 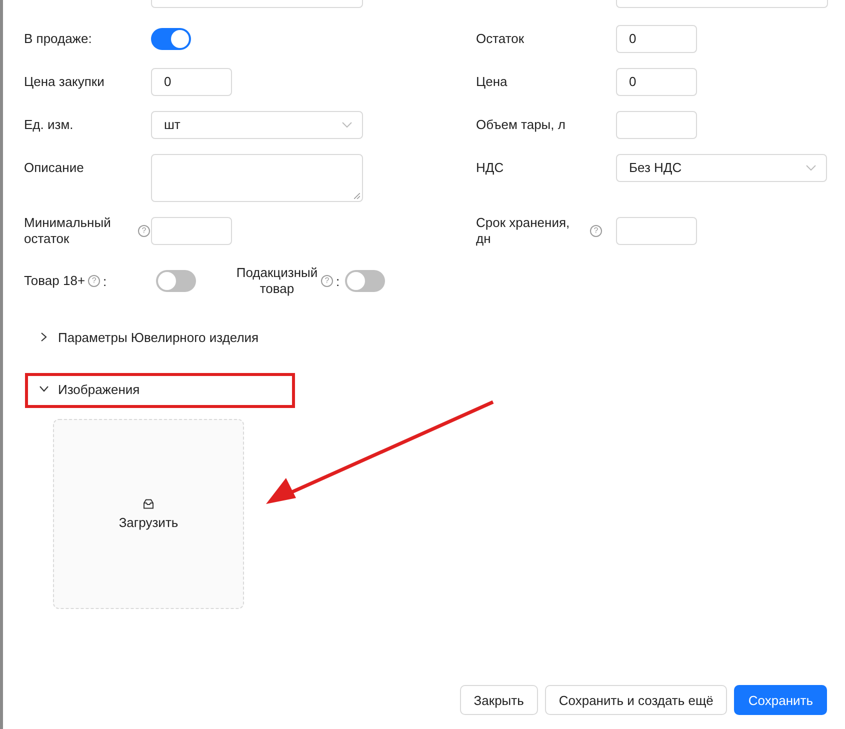 What do you see at coordinates (68, 231) in the screenshot?
I see `field-label: Минимальный остаток` at bounding box center [68, 231].